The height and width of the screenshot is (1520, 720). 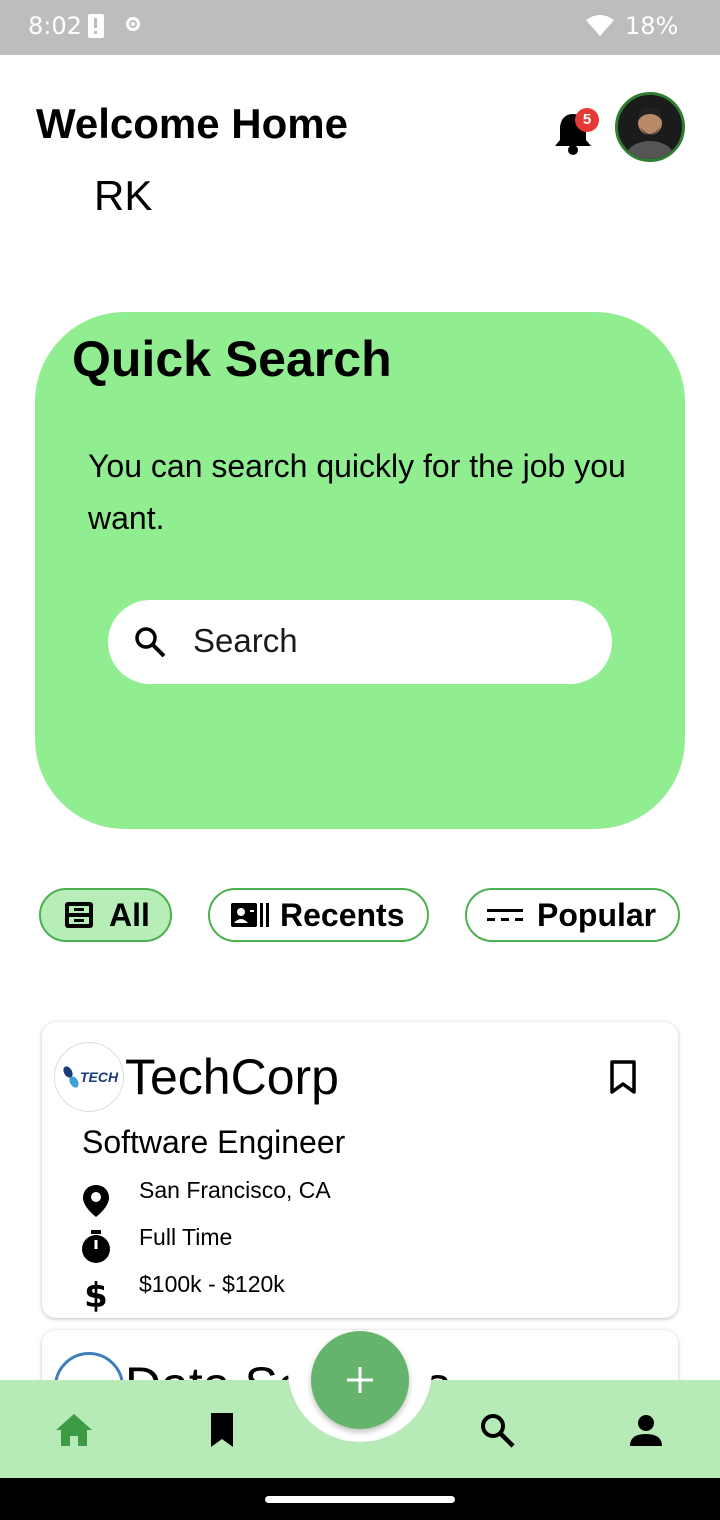 I want to click on battery-percent: 18%, so click(x=652, y=26).